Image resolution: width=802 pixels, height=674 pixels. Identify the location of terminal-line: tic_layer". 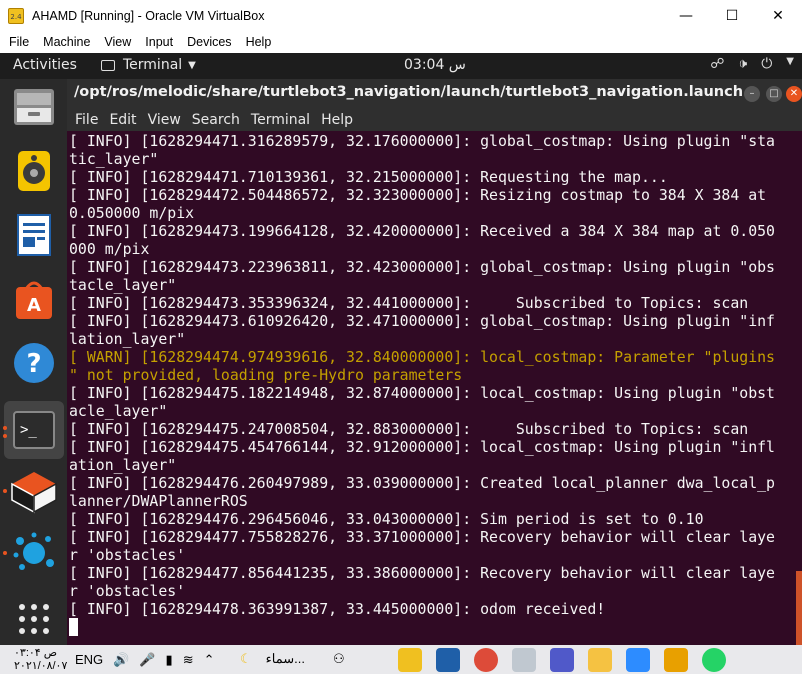
(114, 159).